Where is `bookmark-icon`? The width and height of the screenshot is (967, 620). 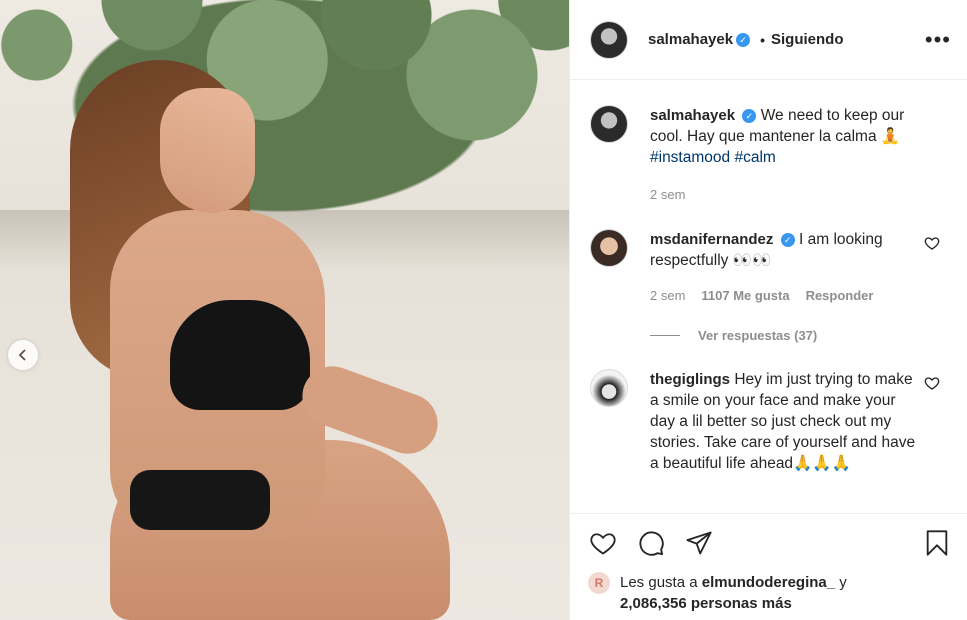
bookmark-icon is located at coordinates (937, 543).